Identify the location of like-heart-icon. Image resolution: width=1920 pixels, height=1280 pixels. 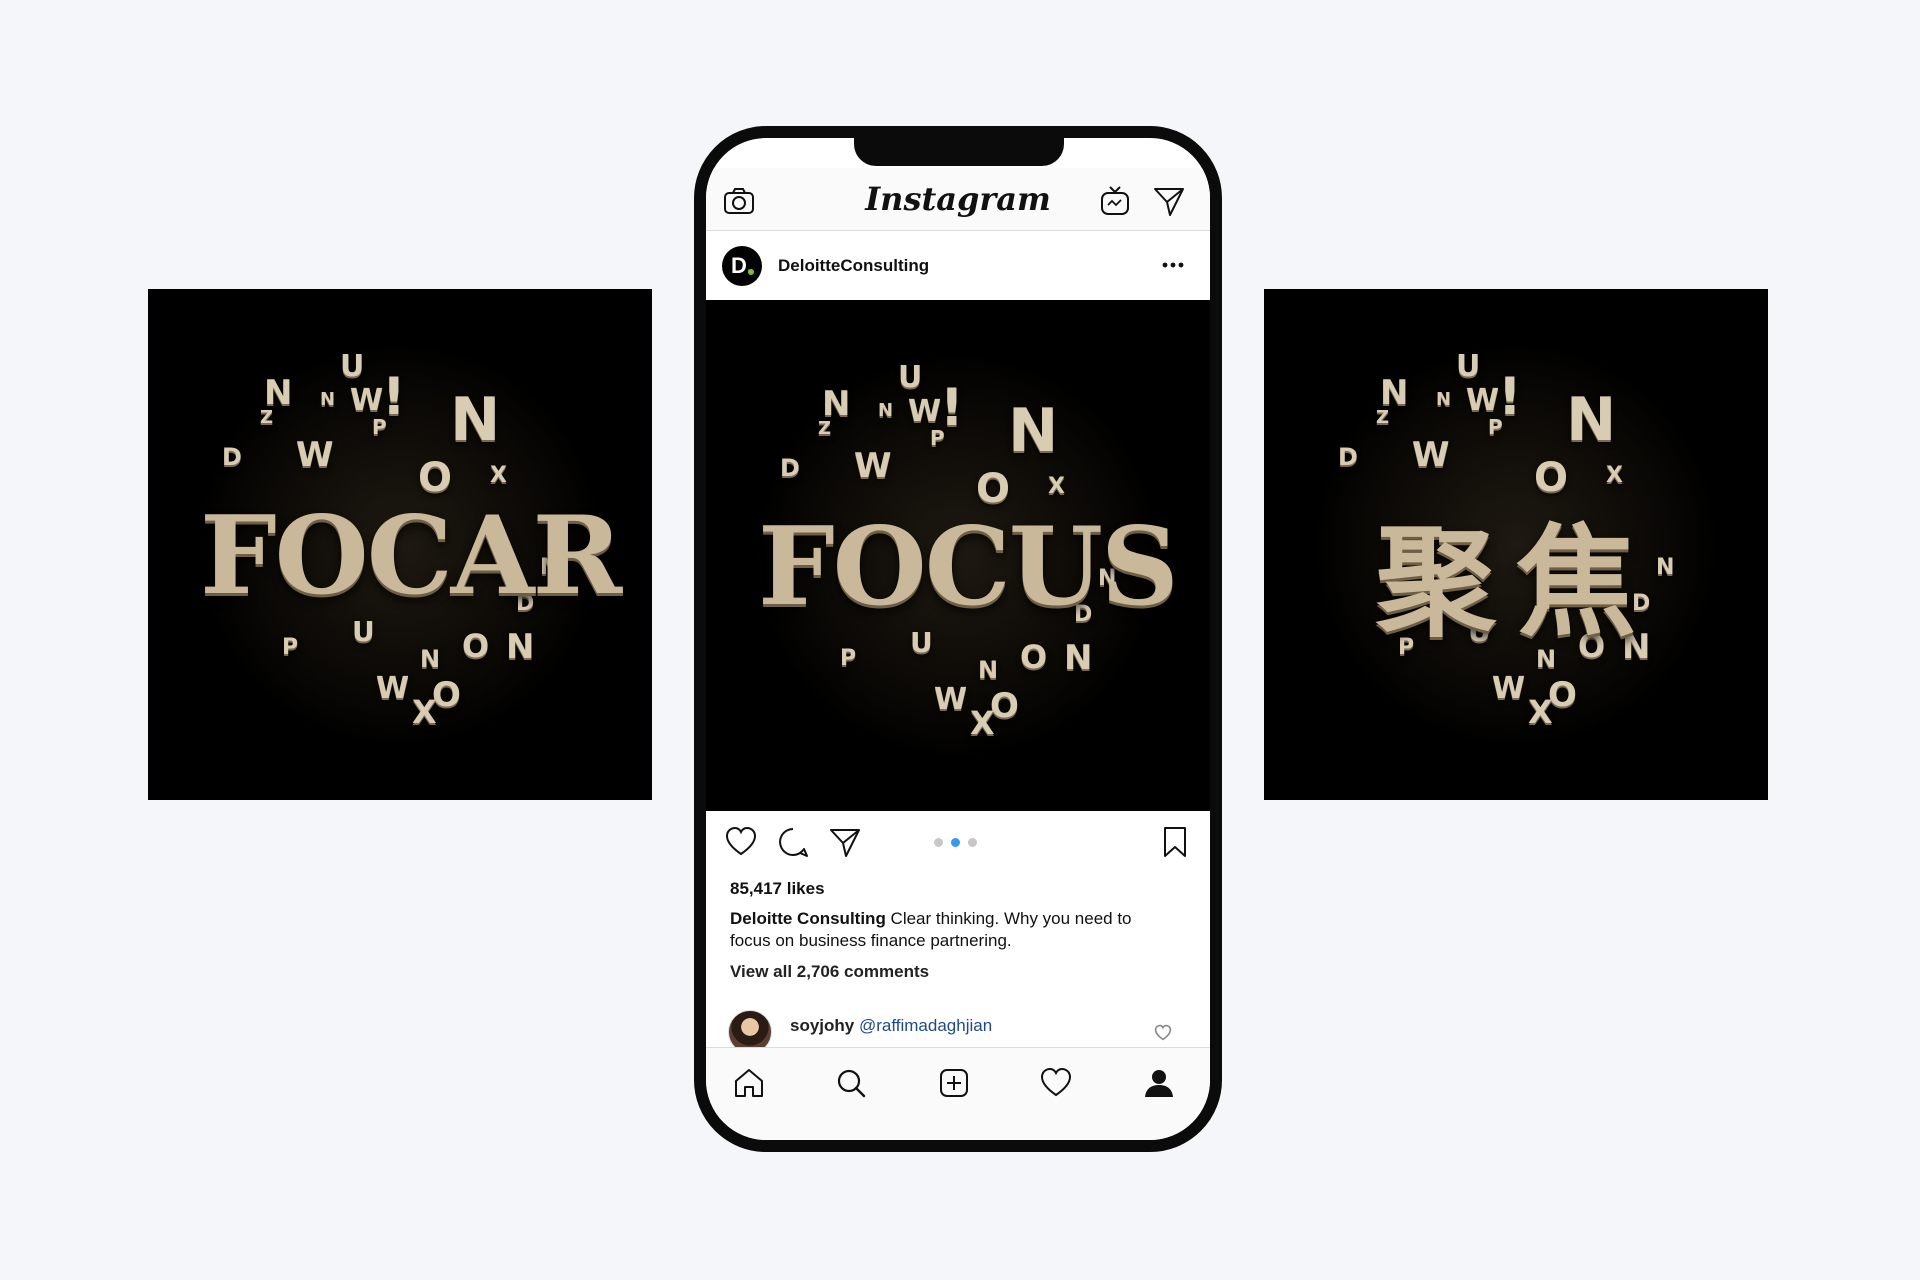
(741, 842).